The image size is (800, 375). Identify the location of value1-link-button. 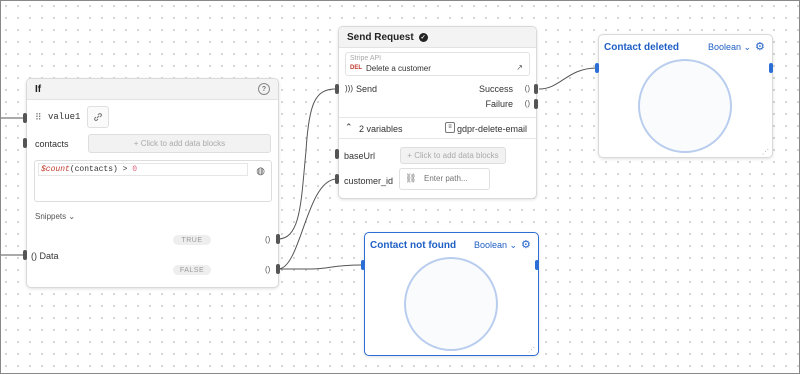
(98, 117).